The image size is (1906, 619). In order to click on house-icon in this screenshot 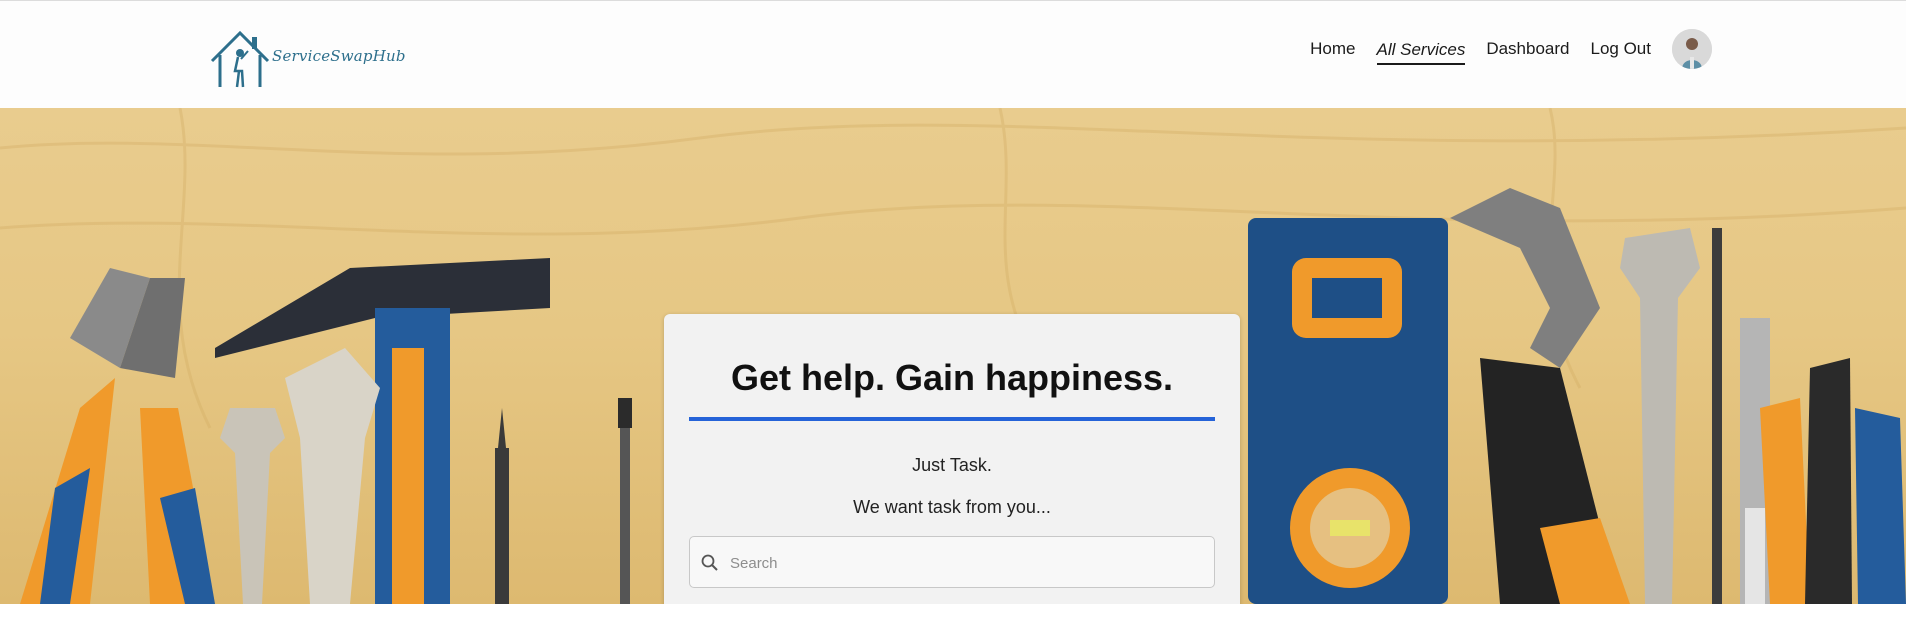, I will do `click(240, 59)`.